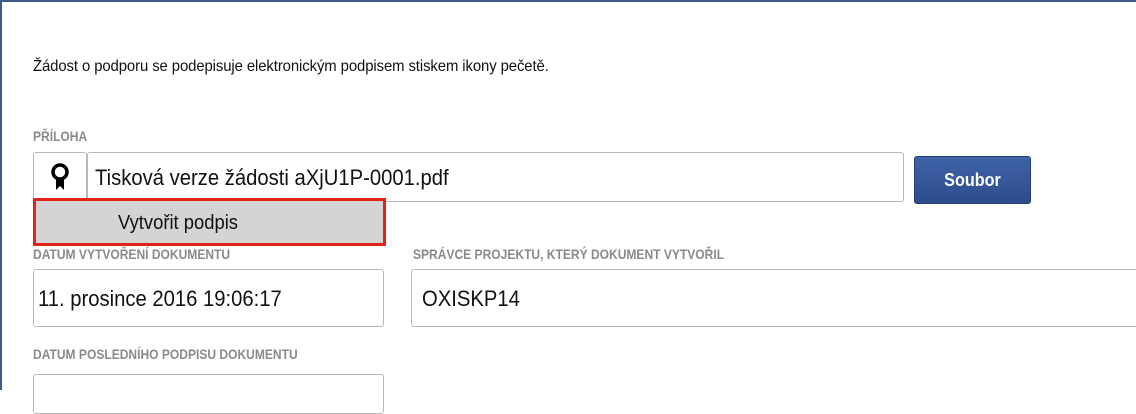  What do you see at coordinates (495, 177) in the screenshot?
I see `attachment-filename-field: Tisková verze žádosti aXjU1P-0001.pdf` at bounding box center [495, 177].